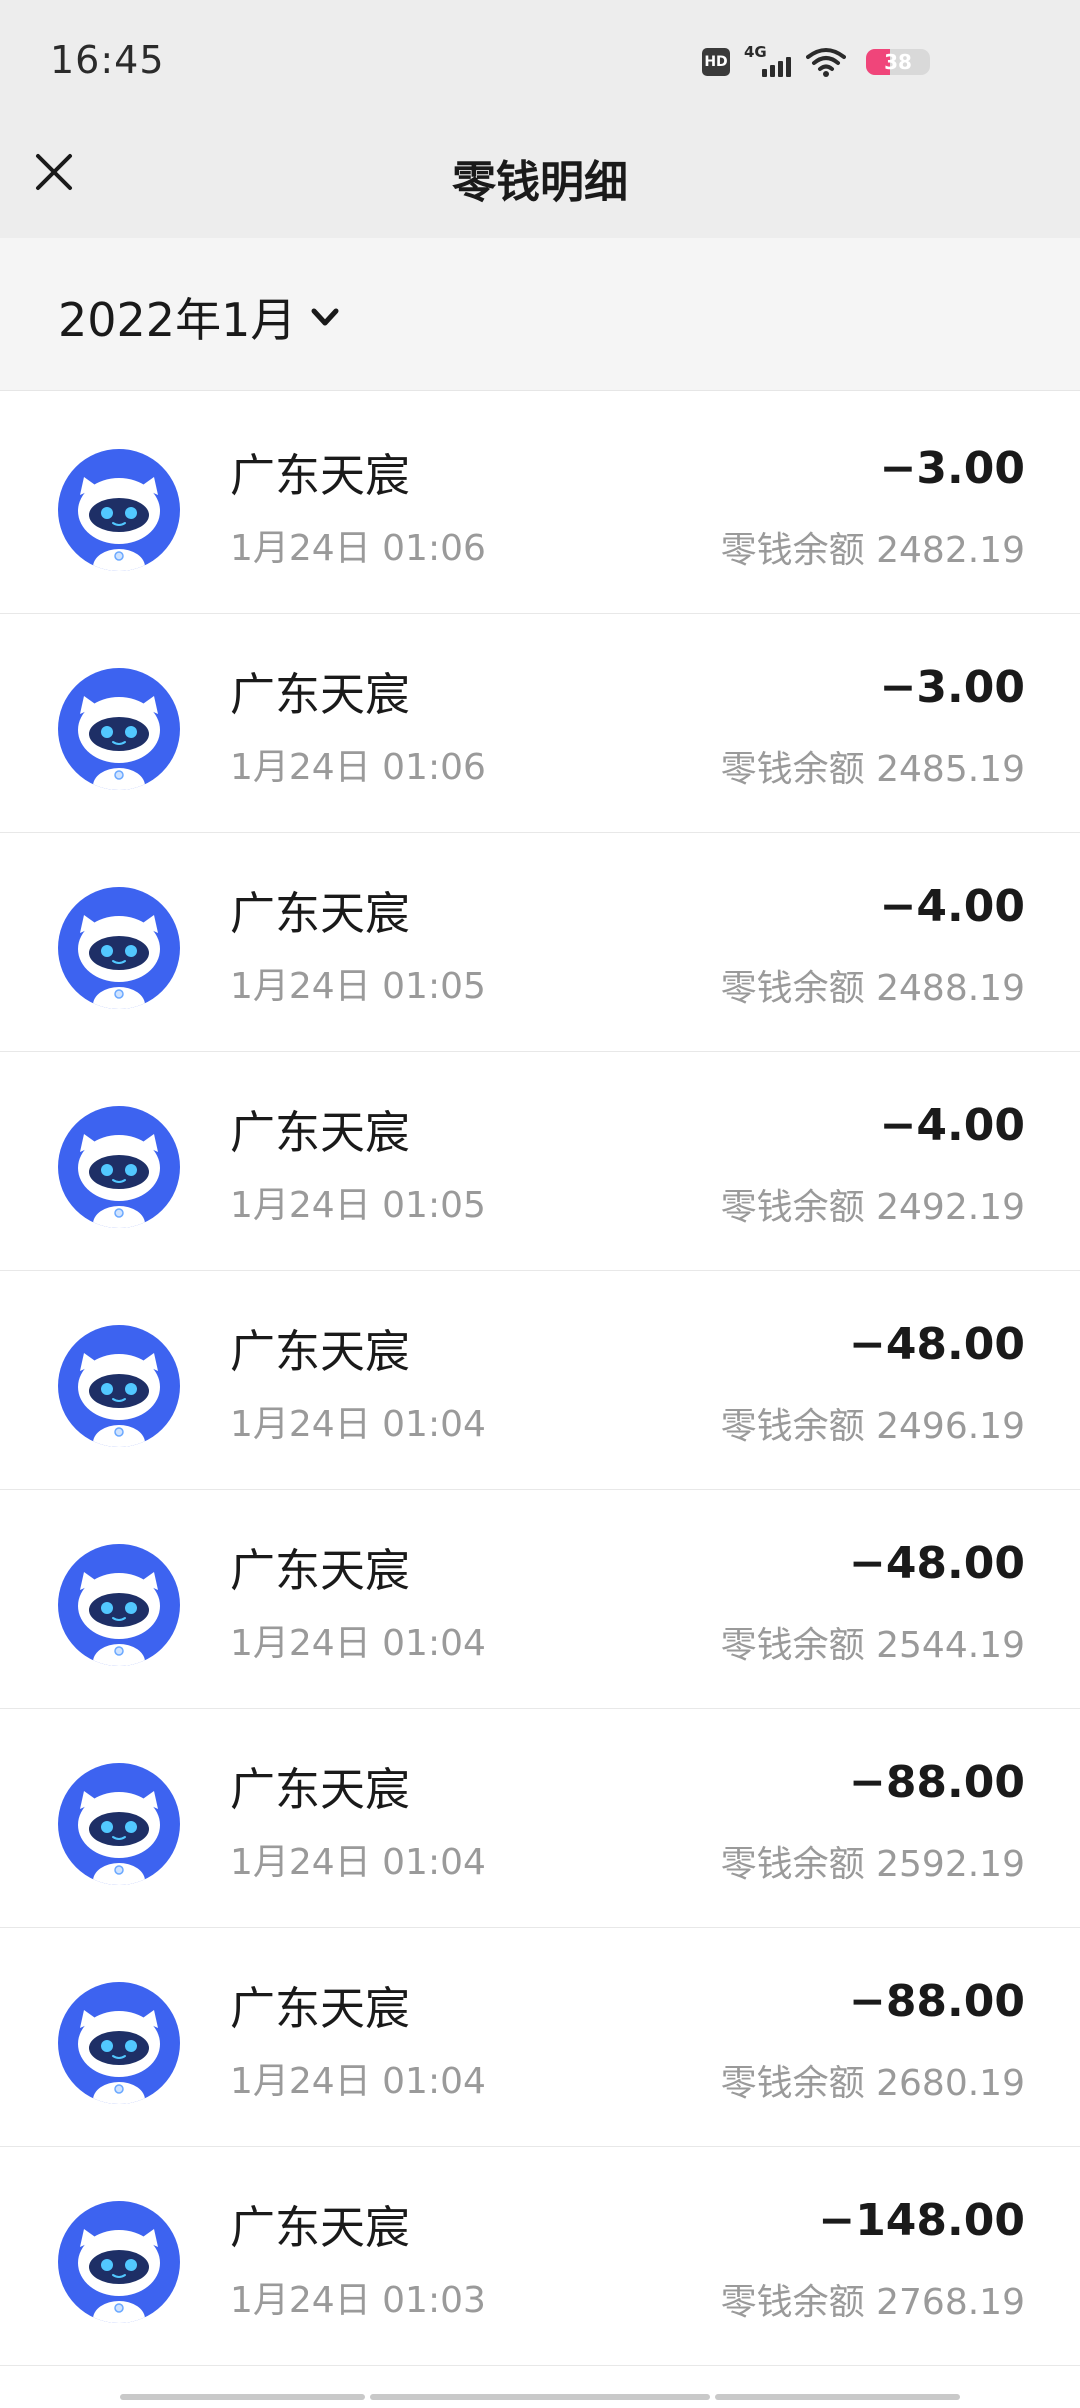 Image resolution: width=1080 pixels, height=2408 pixels. What do you see at coordinates (872, 2302) in the screenshot?
I see `balance-after: 零钱余额 2768.19` at bounding box center [872, 2302].